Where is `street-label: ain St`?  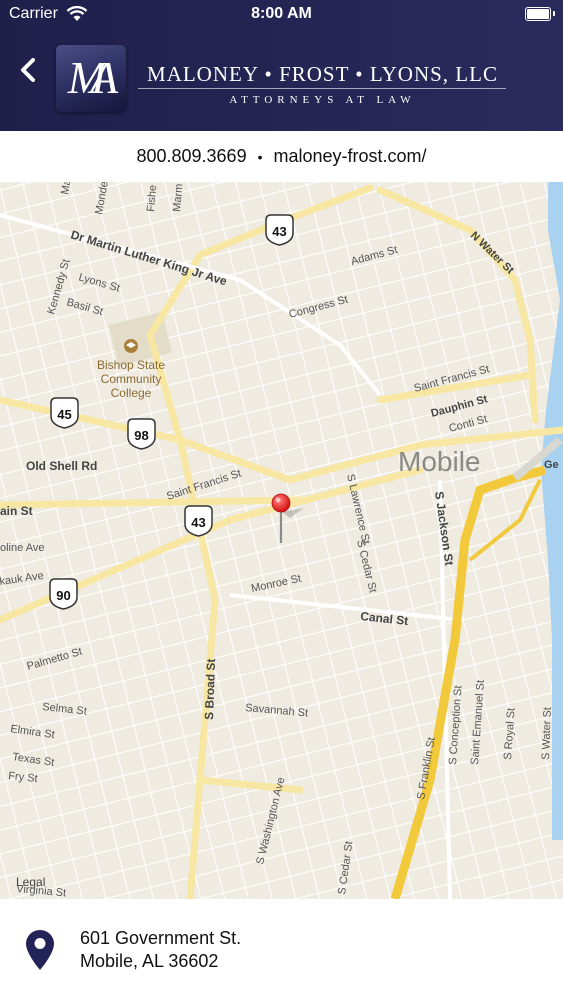 street-label: ain St is located at coordinates (16, 511).